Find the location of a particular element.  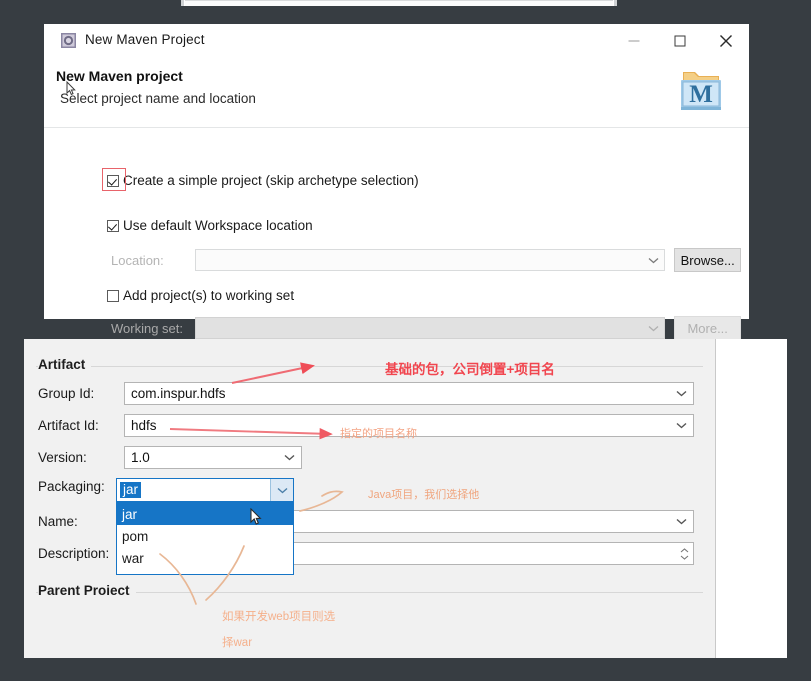

annotation-war-line1: 如果开发web项目则选 is located at coordinates (279, 617).